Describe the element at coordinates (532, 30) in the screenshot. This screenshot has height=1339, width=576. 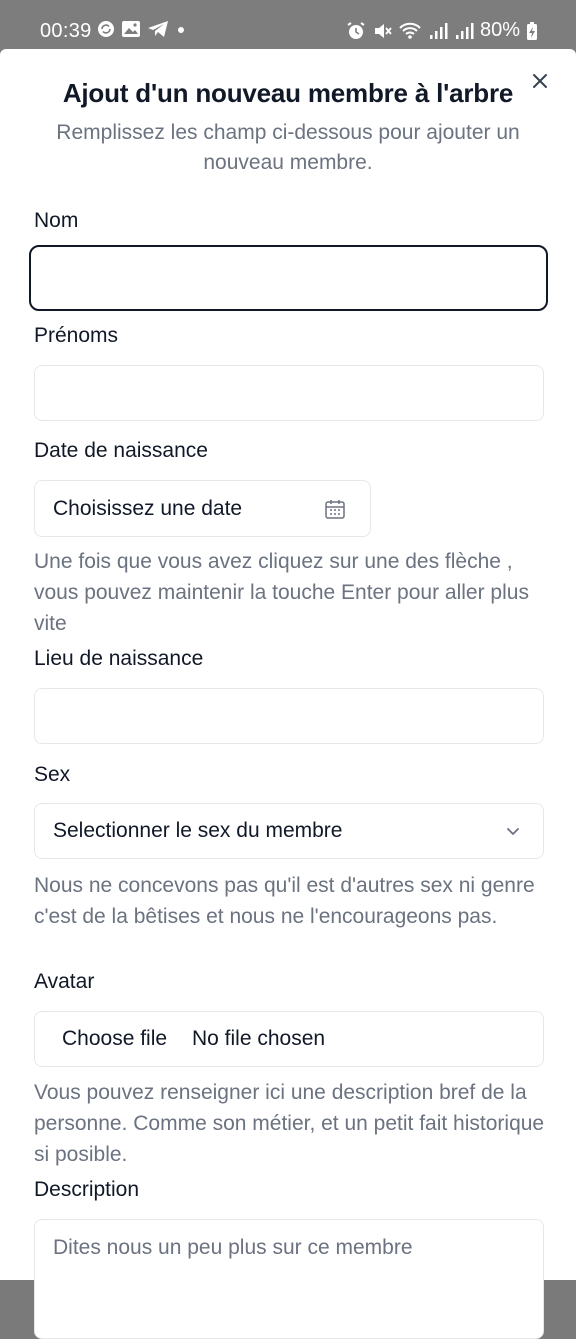
I see `battery-charging-icon` at that location.